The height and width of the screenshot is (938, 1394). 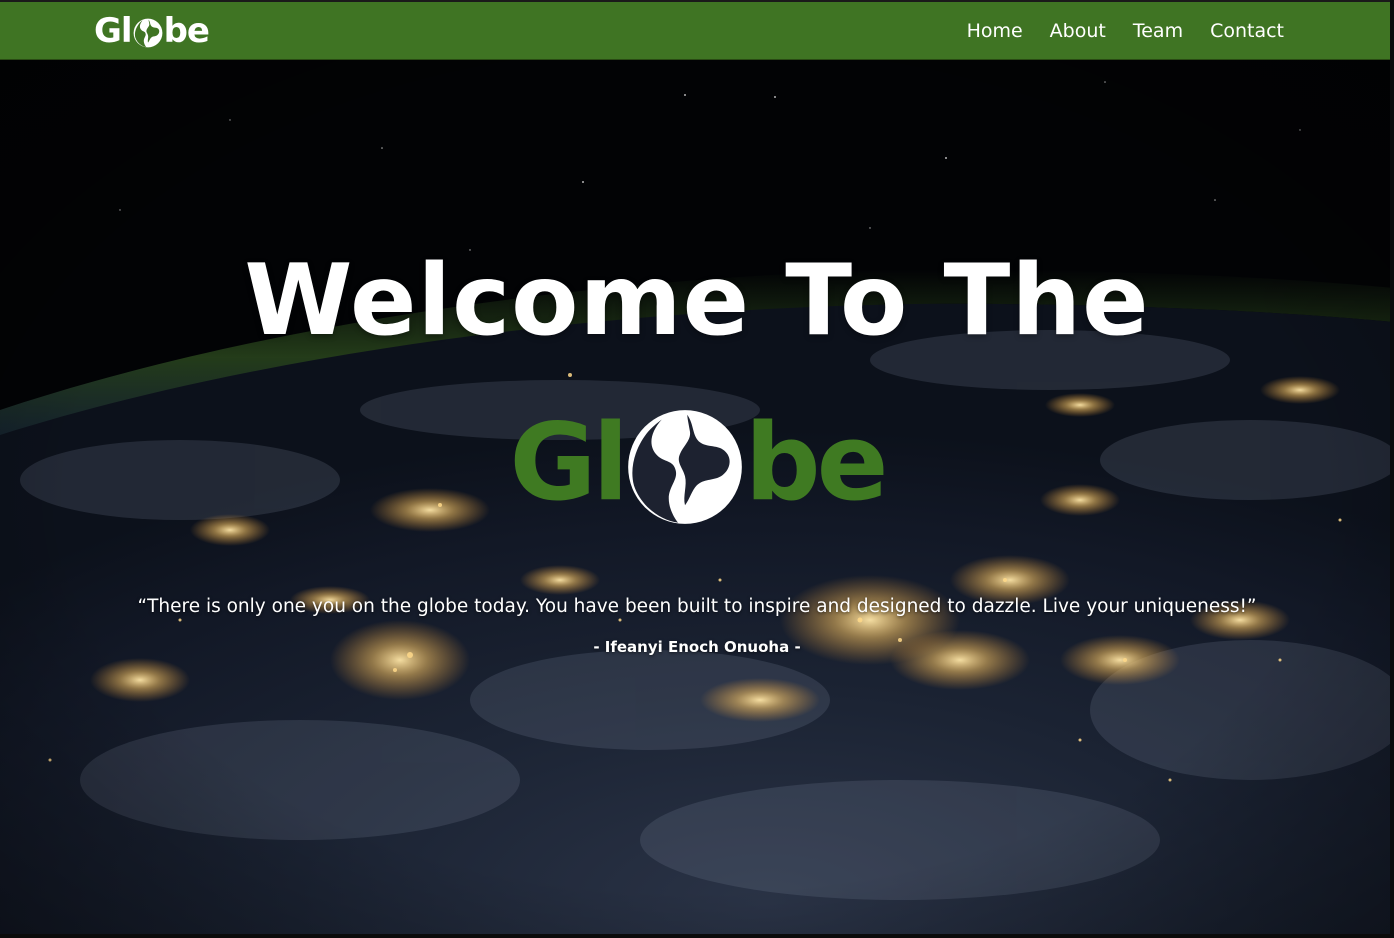 I want to click on hero-logo-suffix: be, so click(x=816, y=462).